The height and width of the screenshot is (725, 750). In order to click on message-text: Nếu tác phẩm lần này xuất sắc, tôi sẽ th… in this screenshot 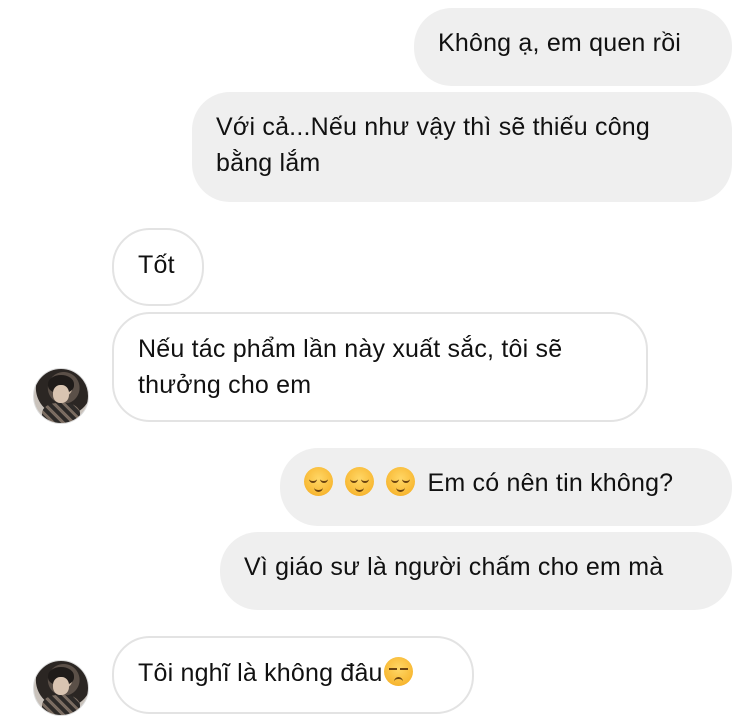, I will do `click(350, 367)`.